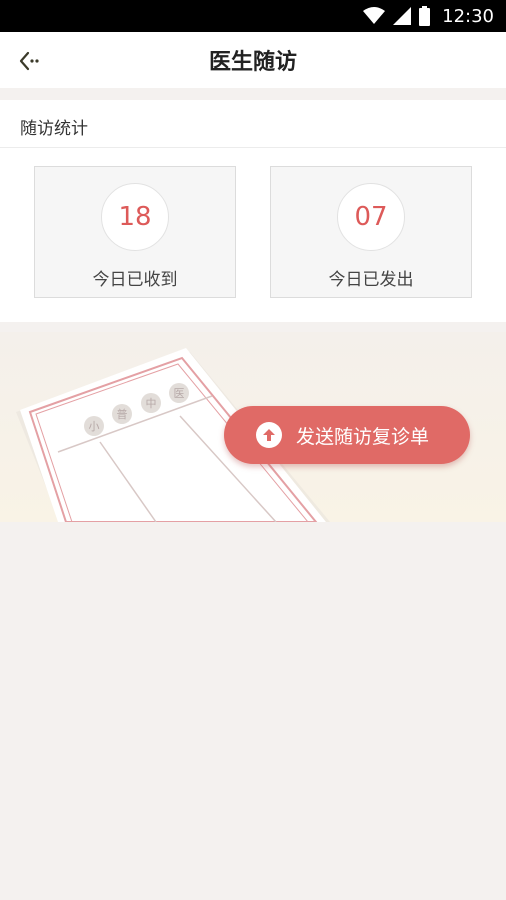  I want to click on send-followup-form-button: 发送随访复诊单, so click(347, 435).